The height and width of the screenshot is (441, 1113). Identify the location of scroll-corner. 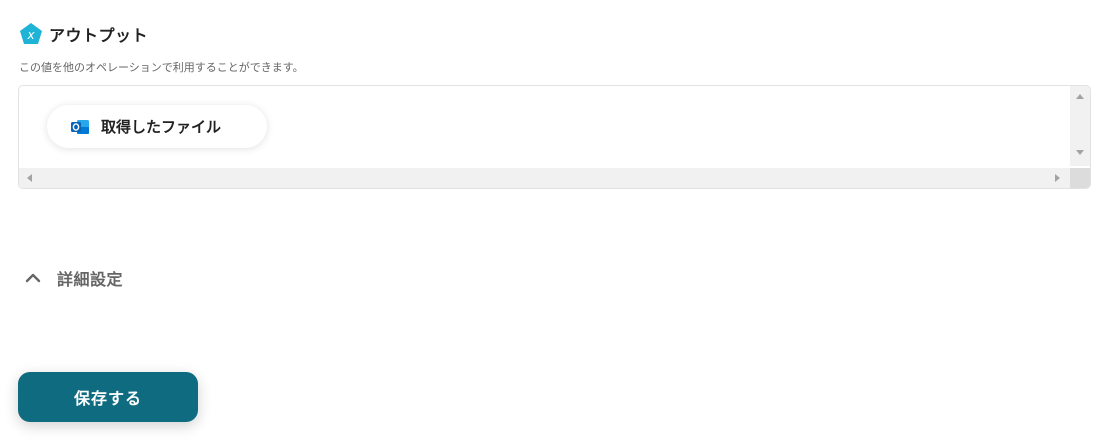
(1080, 178).